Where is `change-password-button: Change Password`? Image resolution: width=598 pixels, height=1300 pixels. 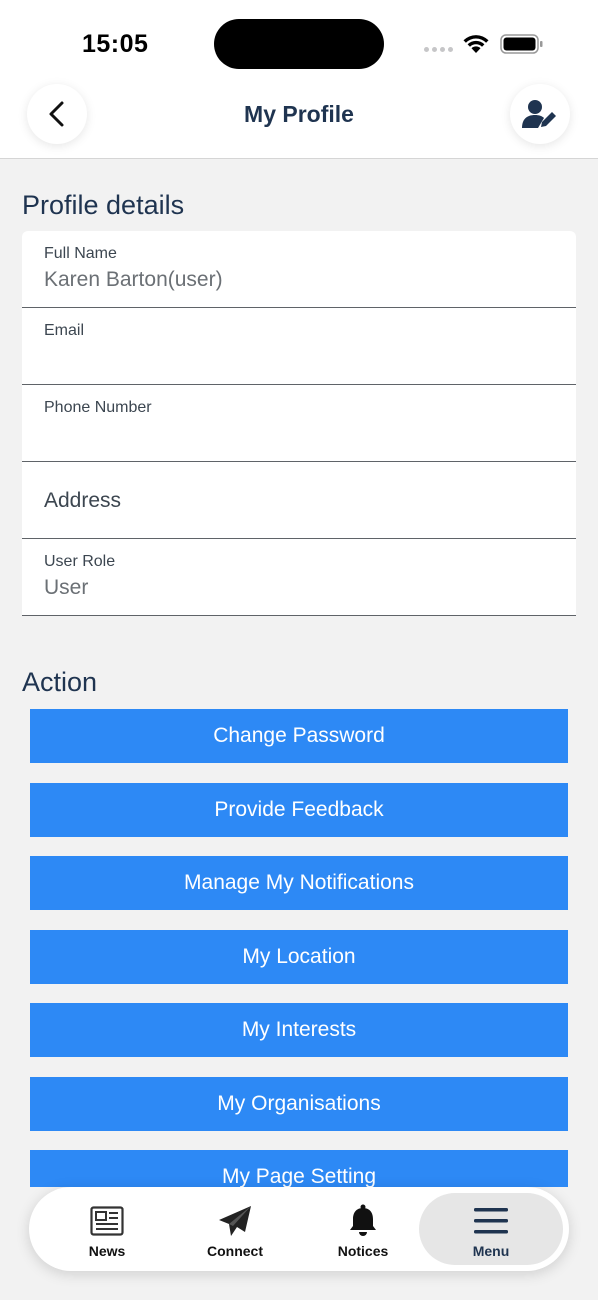
change-password-button: Change Password is located at coordinates (299, 736).